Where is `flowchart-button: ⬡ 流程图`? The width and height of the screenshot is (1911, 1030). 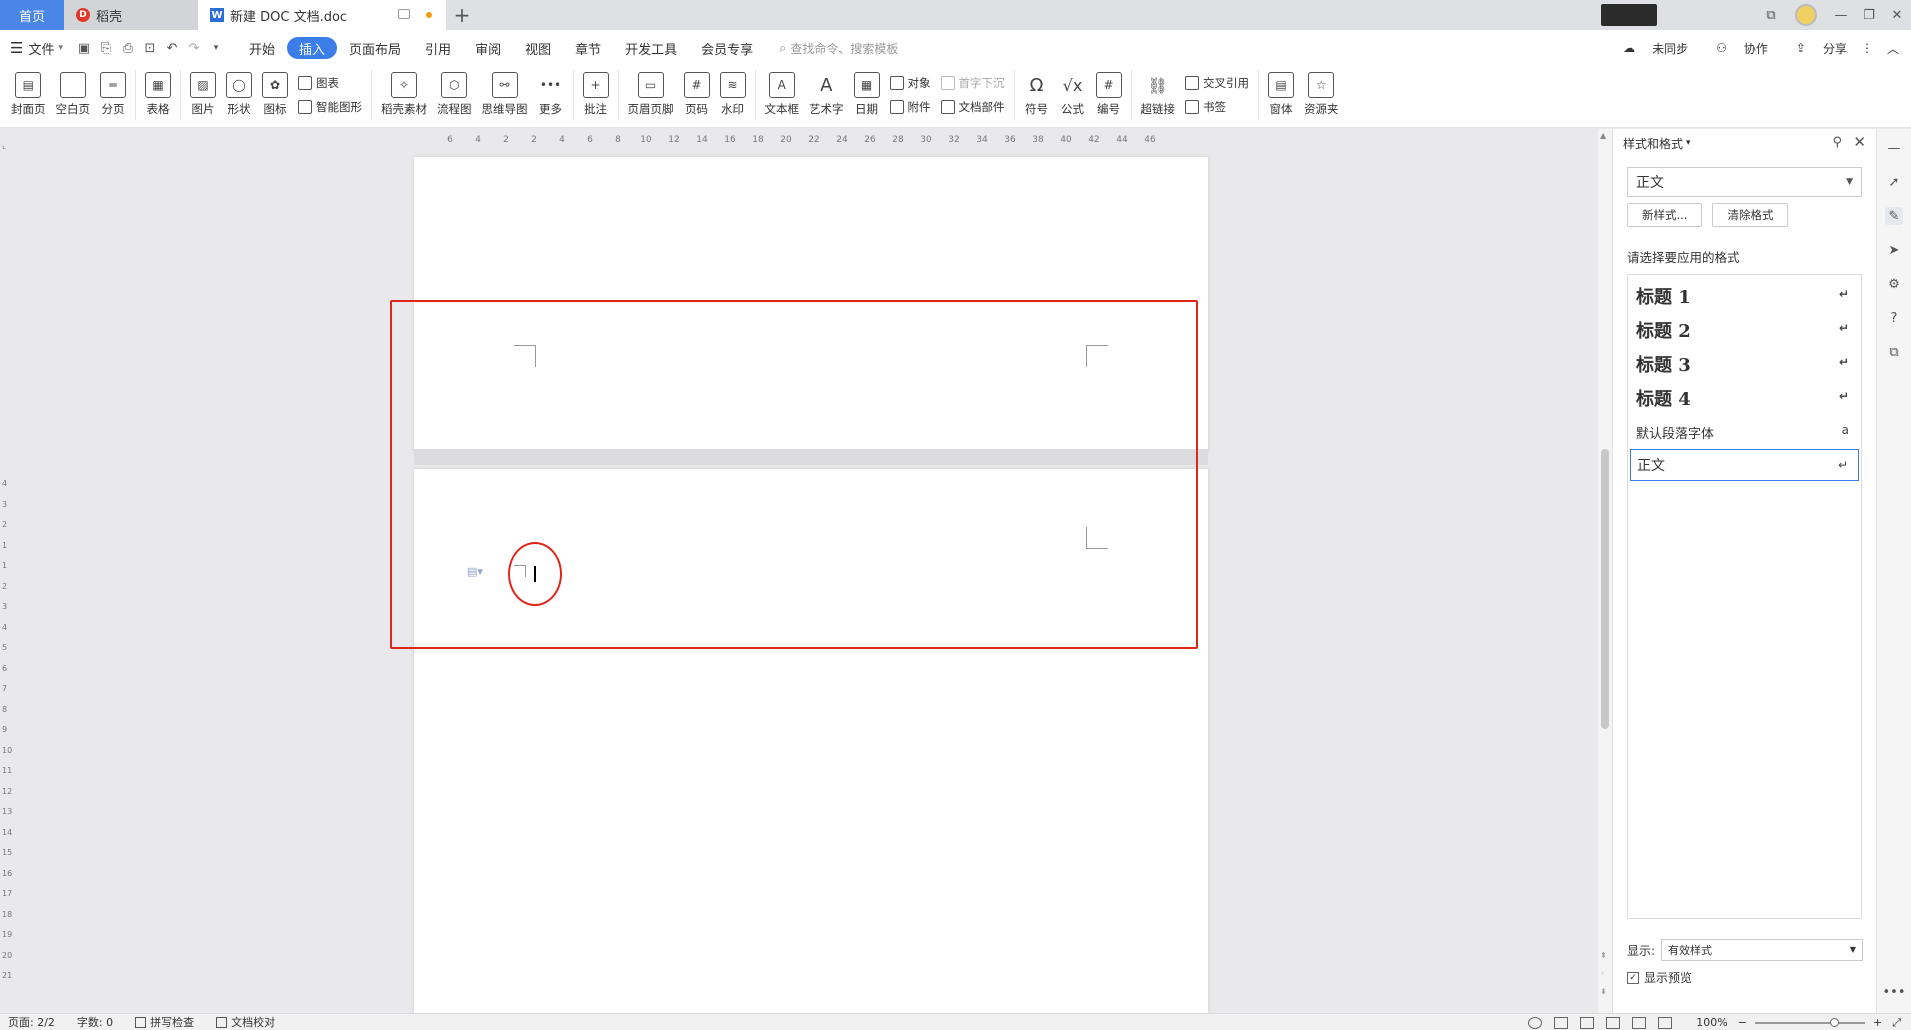 flowchart-button: ⬡ 流程图 is located at coordinates (454, 95).